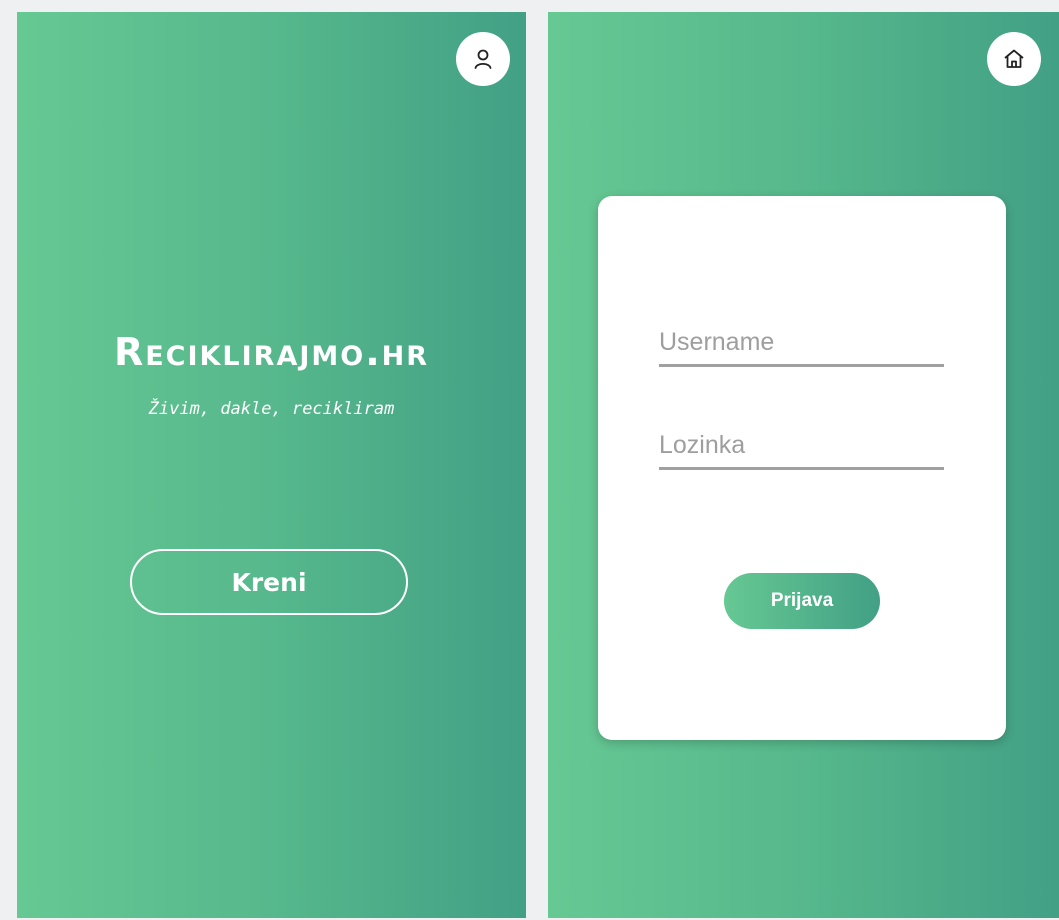  I want to click on username-input, so click(801, 344).